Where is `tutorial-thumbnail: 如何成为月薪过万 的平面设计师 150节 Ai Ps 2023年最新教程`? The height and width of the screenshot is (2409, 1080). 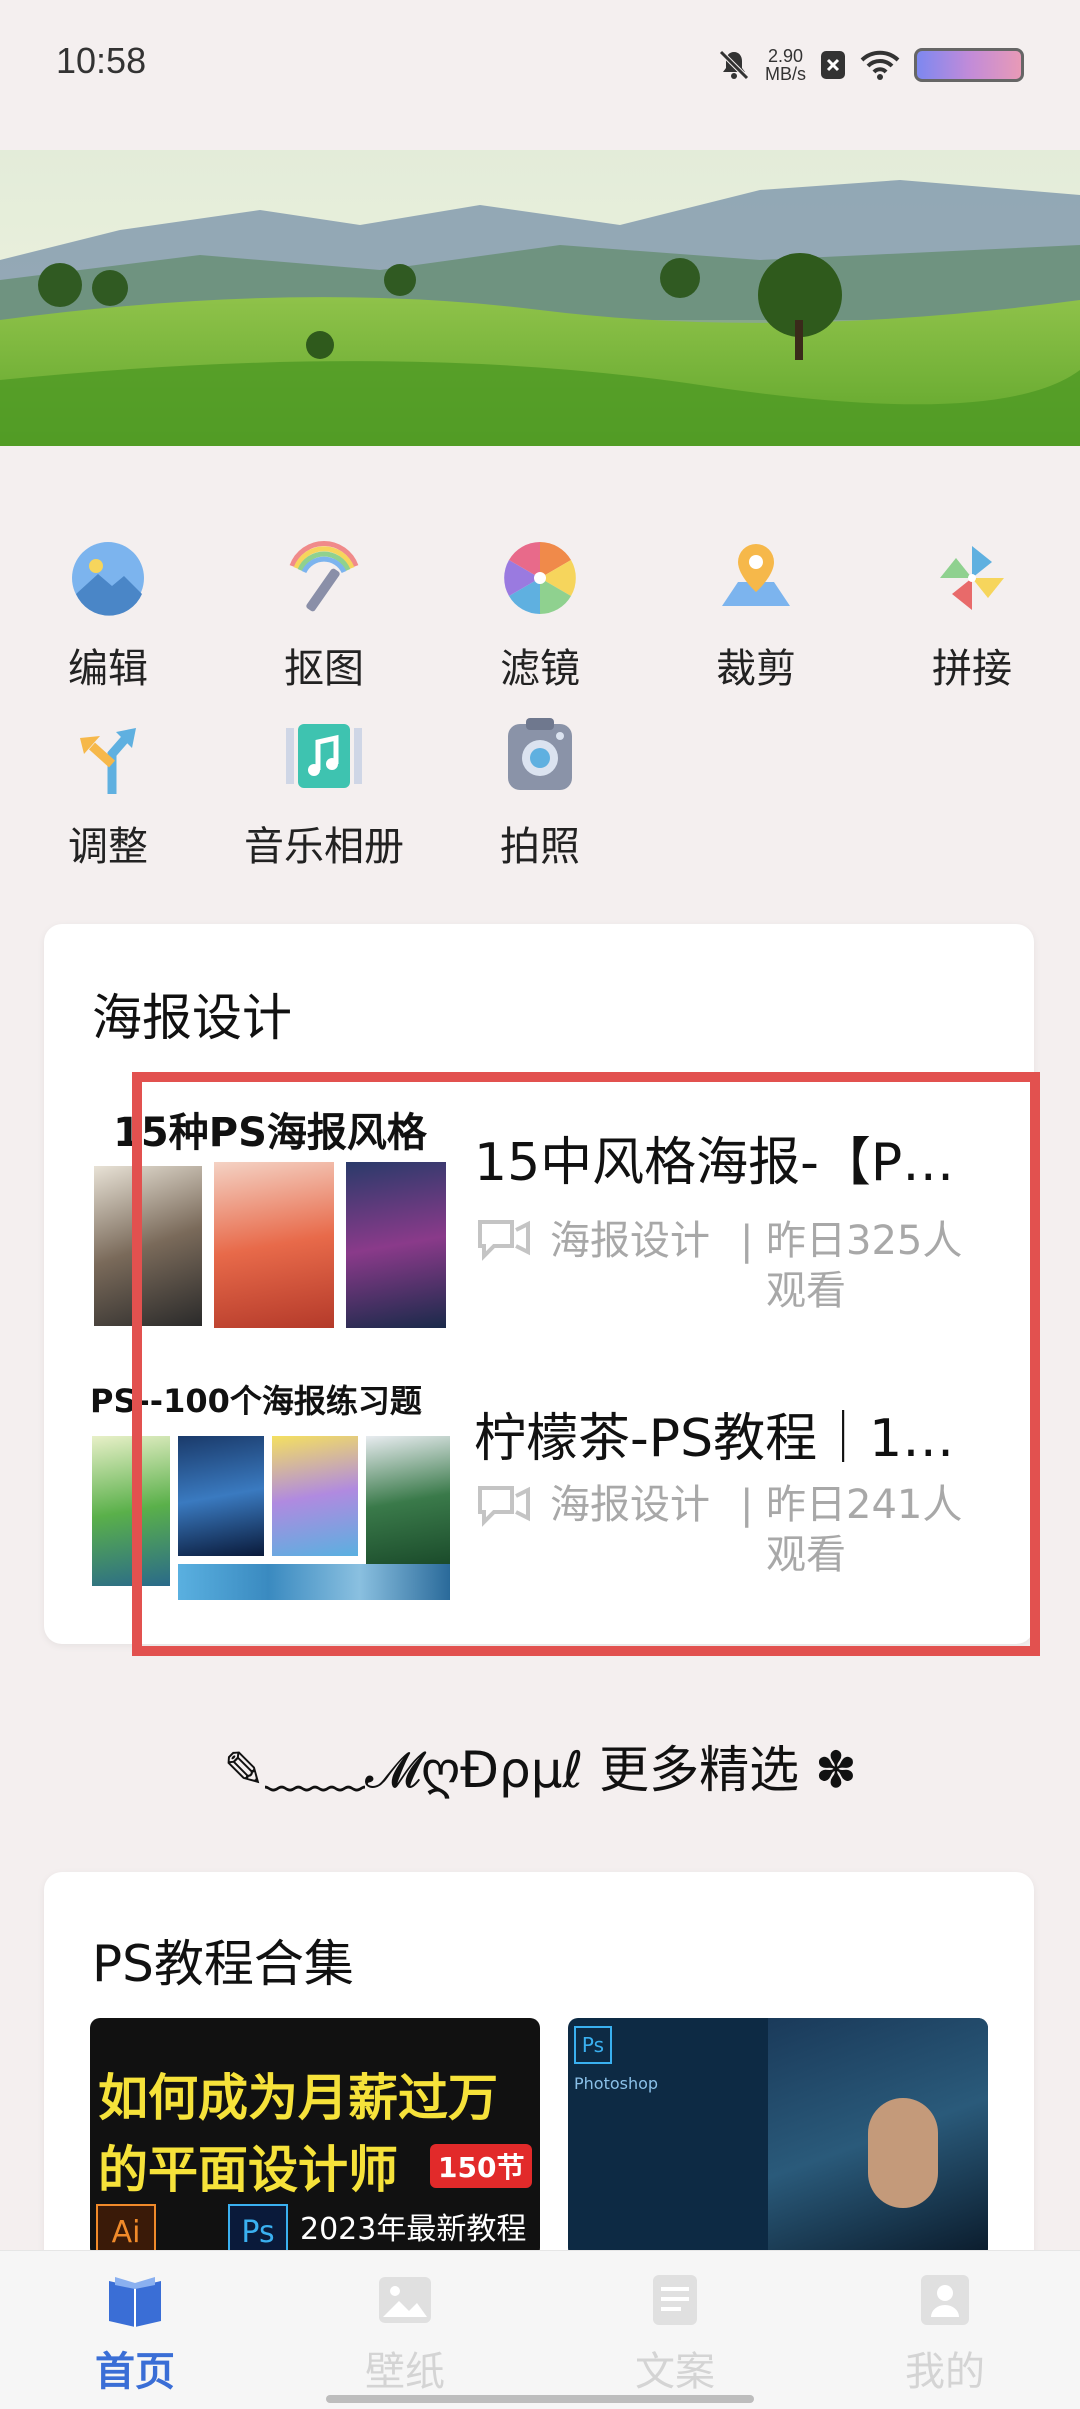
tutorial-thumbnail: 如何成为月薪过万 的平面设计师 150节 Ai Ps 2023年最新教程 is located at coordinates (315, 2138).